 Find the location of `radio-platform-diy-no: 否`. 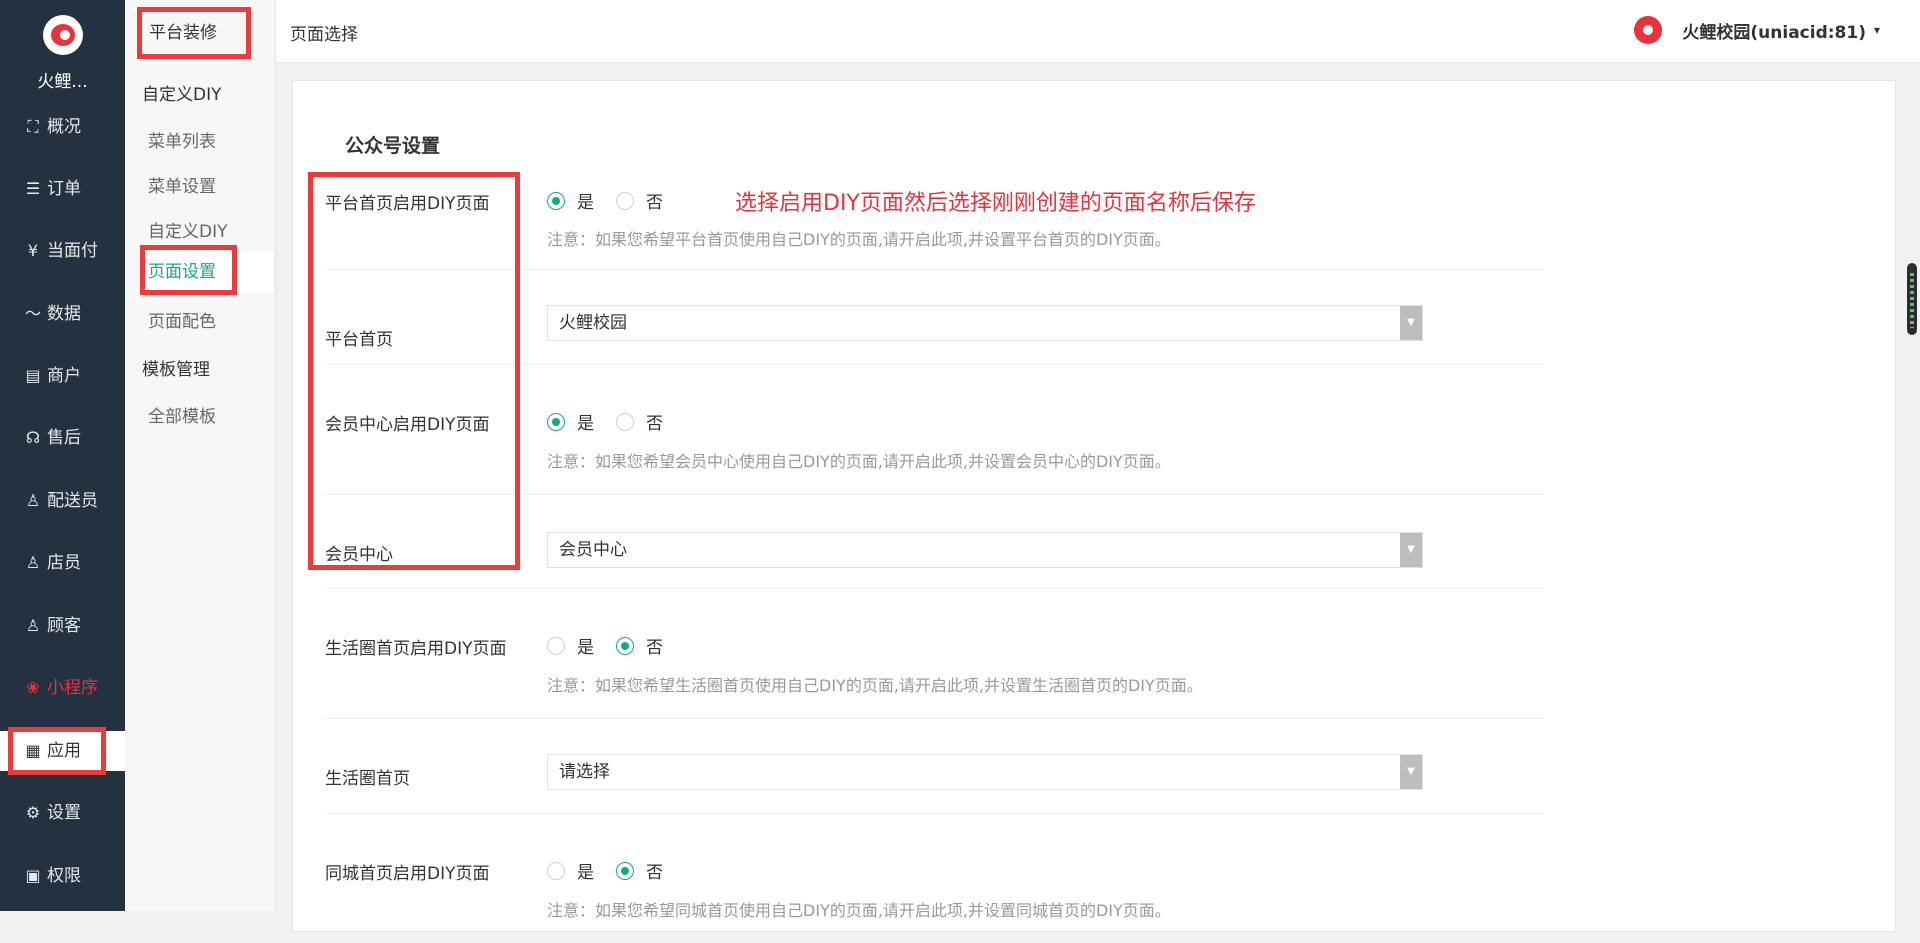

radio-platform-diy-no: 否 is located at coordinates (639, 200).